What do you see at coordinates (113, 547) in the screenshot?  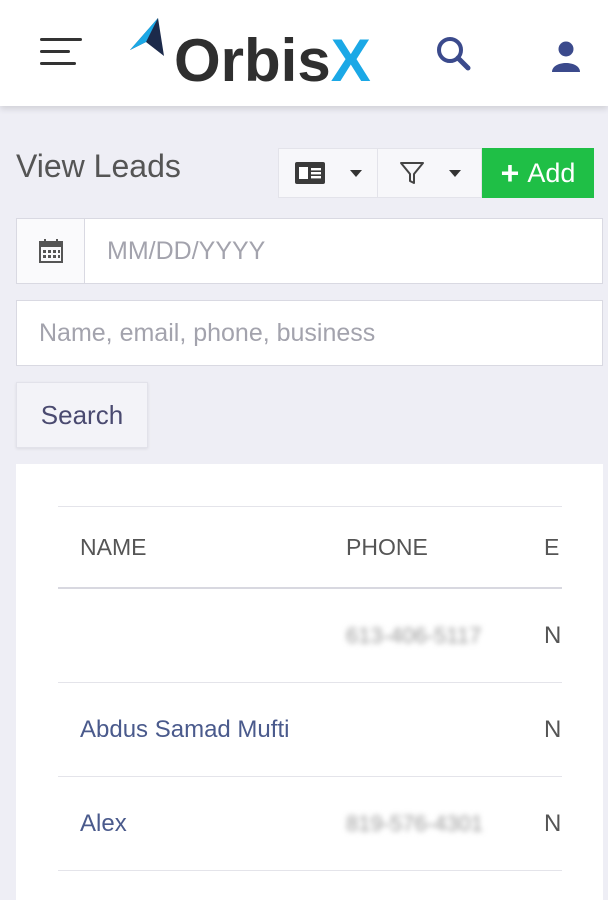 I see `column-header-name: NAME` at bounding box center [113, 547].